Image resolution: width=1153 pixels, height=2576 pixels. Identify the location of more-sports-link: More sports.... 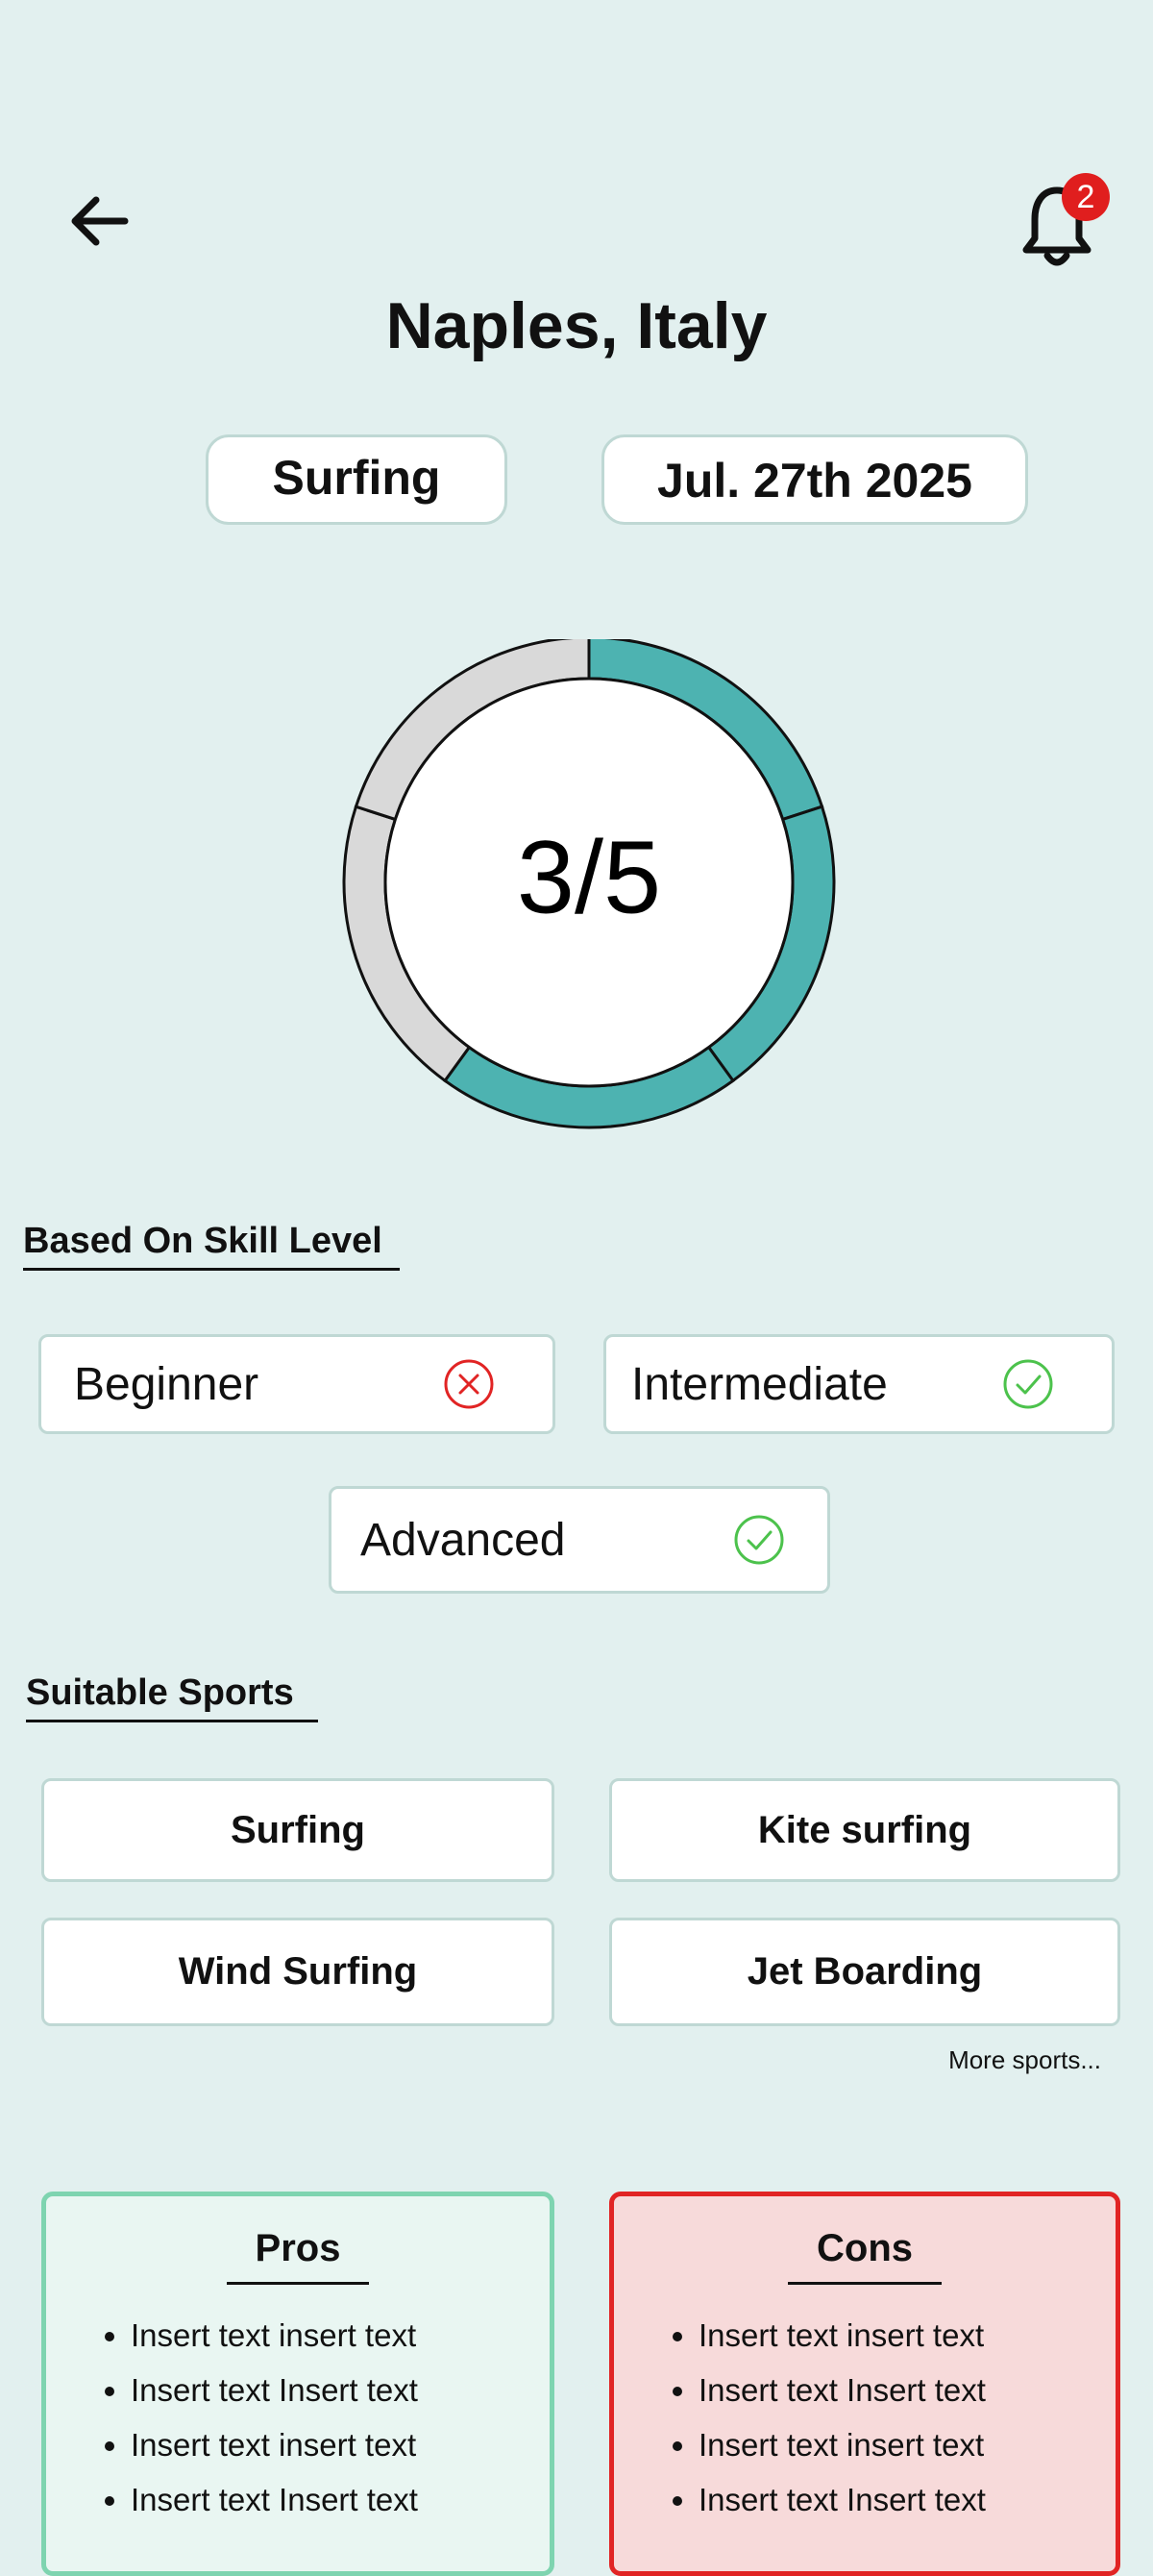
(1012, 2060).